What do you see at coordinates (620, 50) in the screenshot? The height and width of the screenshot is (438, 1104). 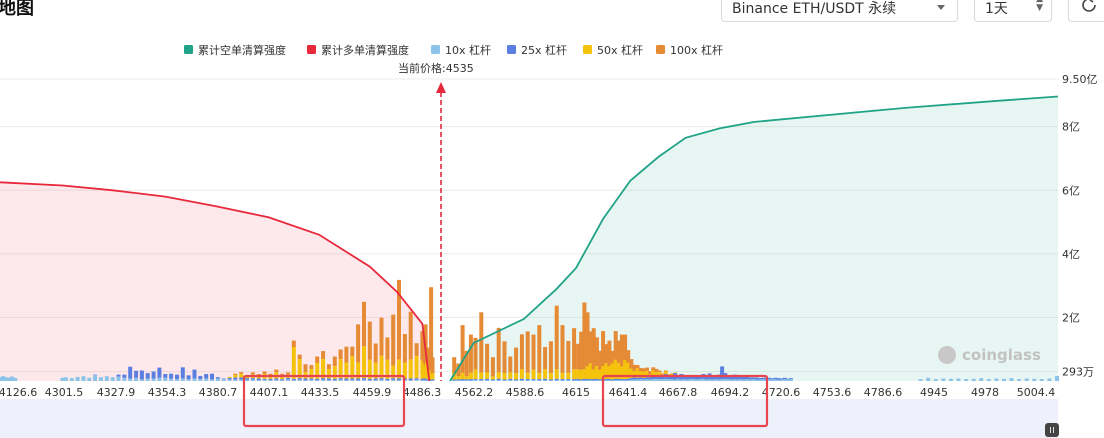 I see `legend-label: 50x 杠杆` at bounding box center [620, 50].